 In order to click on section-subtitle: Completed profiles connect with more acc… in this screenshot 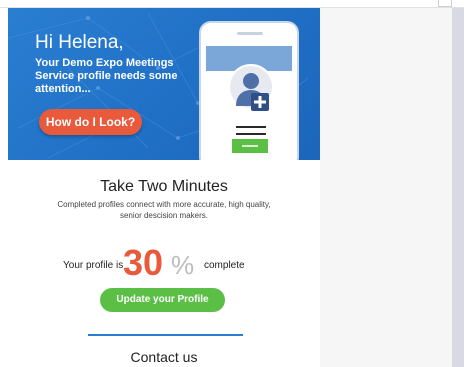, I will do `click(164, 210)`.